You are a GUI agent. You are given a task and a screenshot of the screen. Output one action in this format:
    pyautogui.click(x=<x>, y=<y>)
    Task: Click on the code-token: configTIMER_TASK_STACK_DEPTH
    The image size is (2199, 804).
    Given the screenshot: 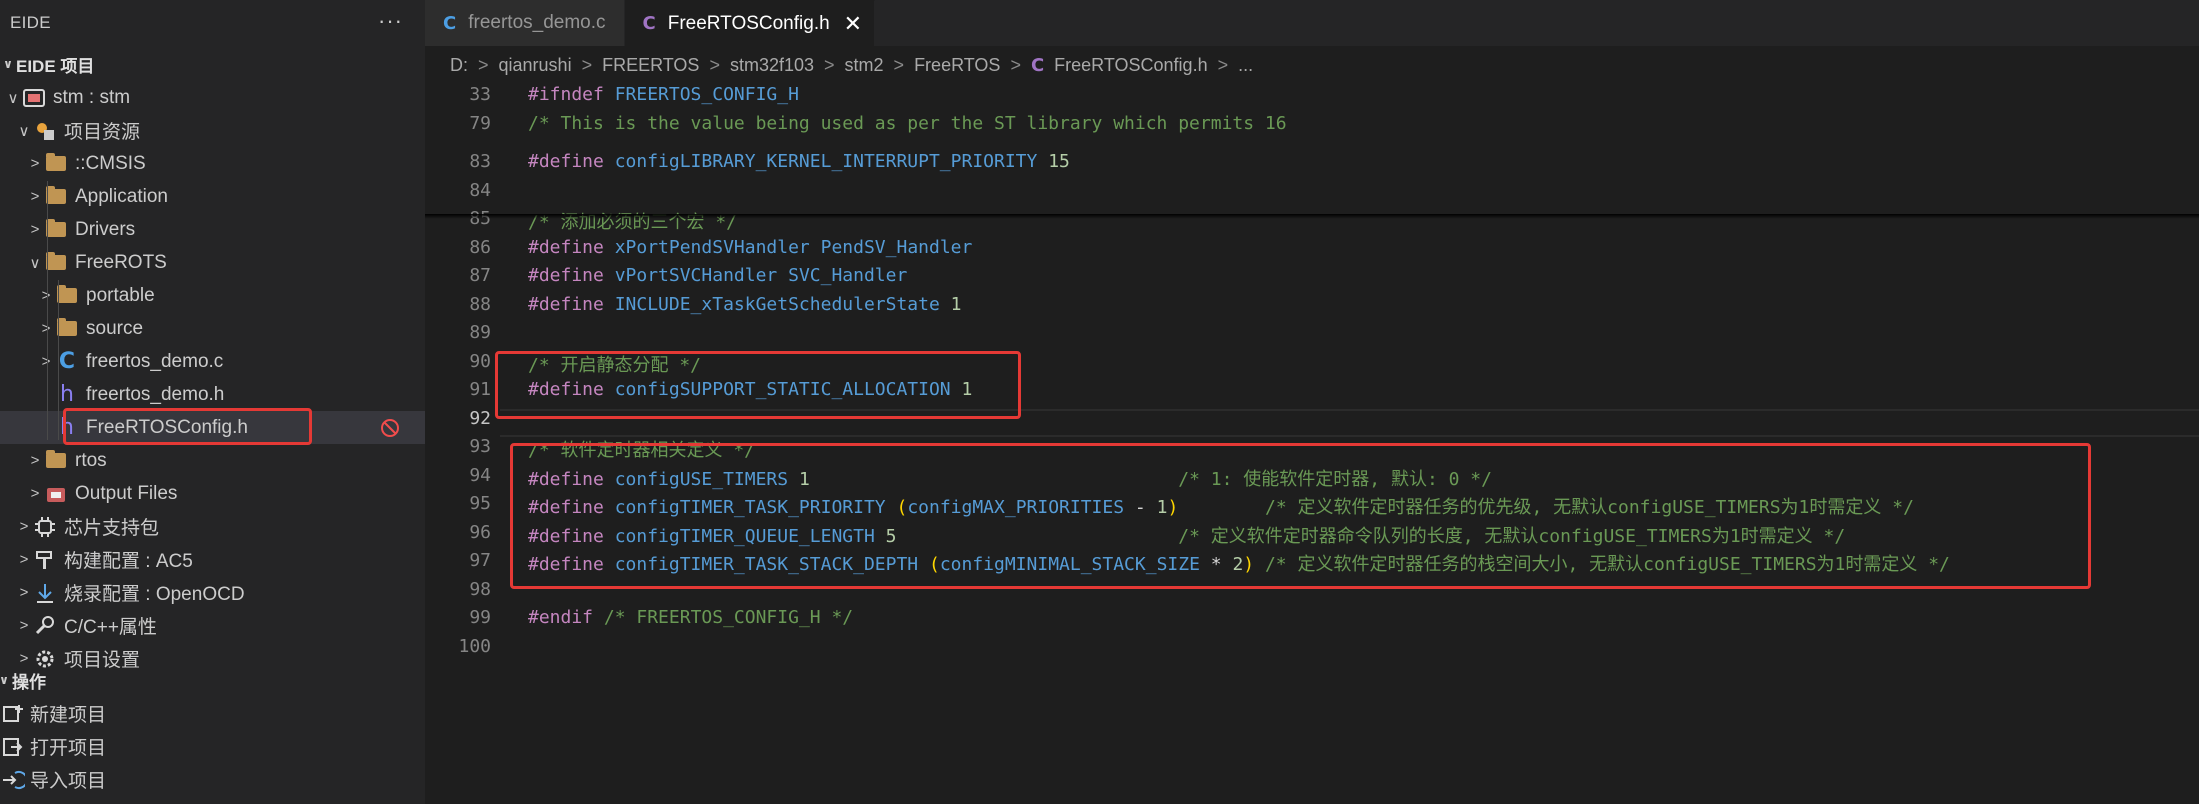 What is the action you would take?
    pyautogui.click(x=766, y=564)
    